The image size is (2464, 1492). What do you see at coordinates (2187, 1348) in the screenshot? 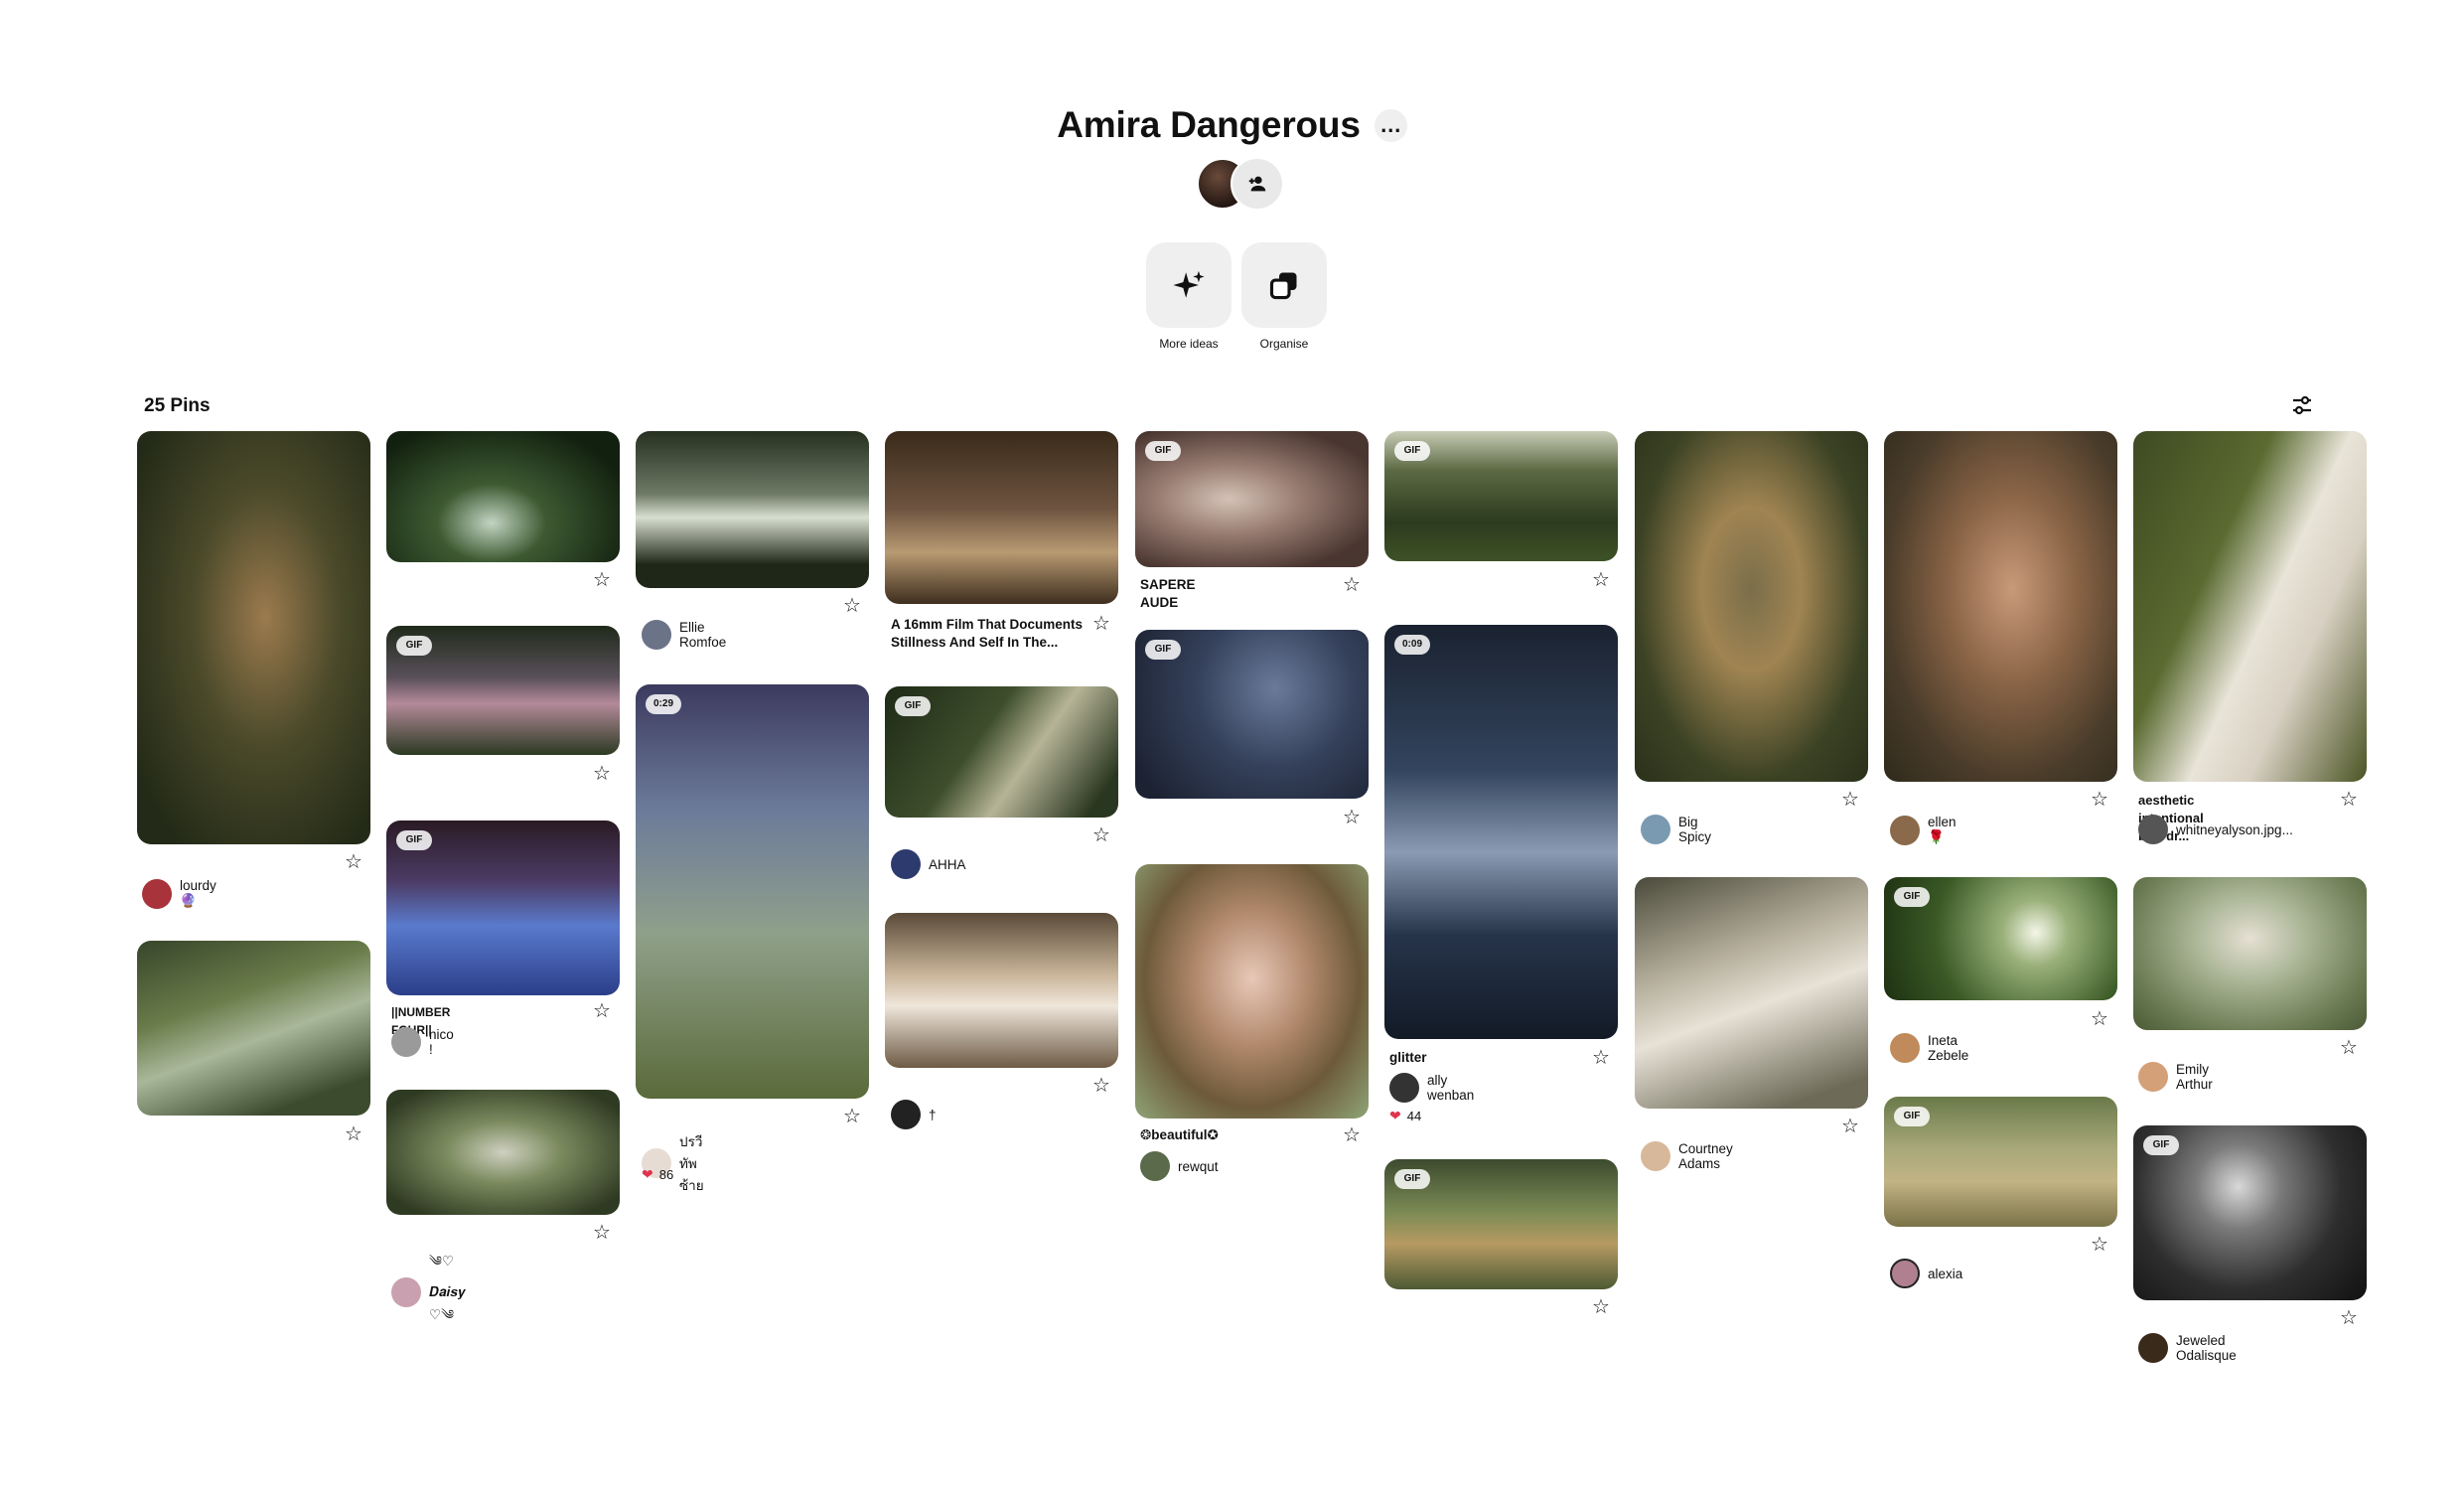
I see `pin-creator: Jeweled Odalisque` at bounding box center [2187, 1348].